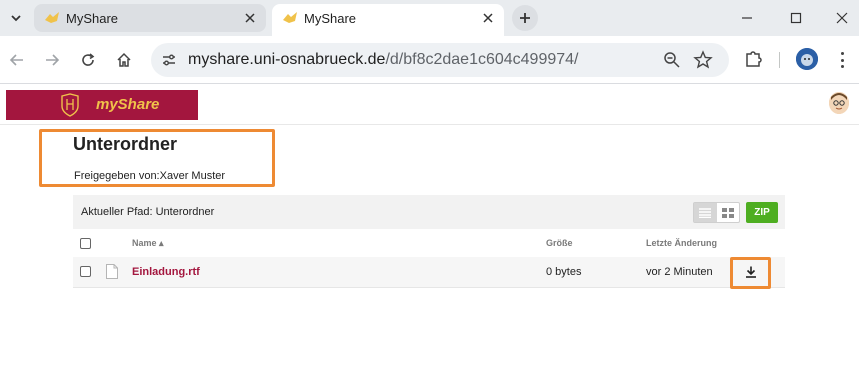 Image resolution: width=859 pixels, height=386 pixels. I want to click on reload-icon, so click(88, 59).